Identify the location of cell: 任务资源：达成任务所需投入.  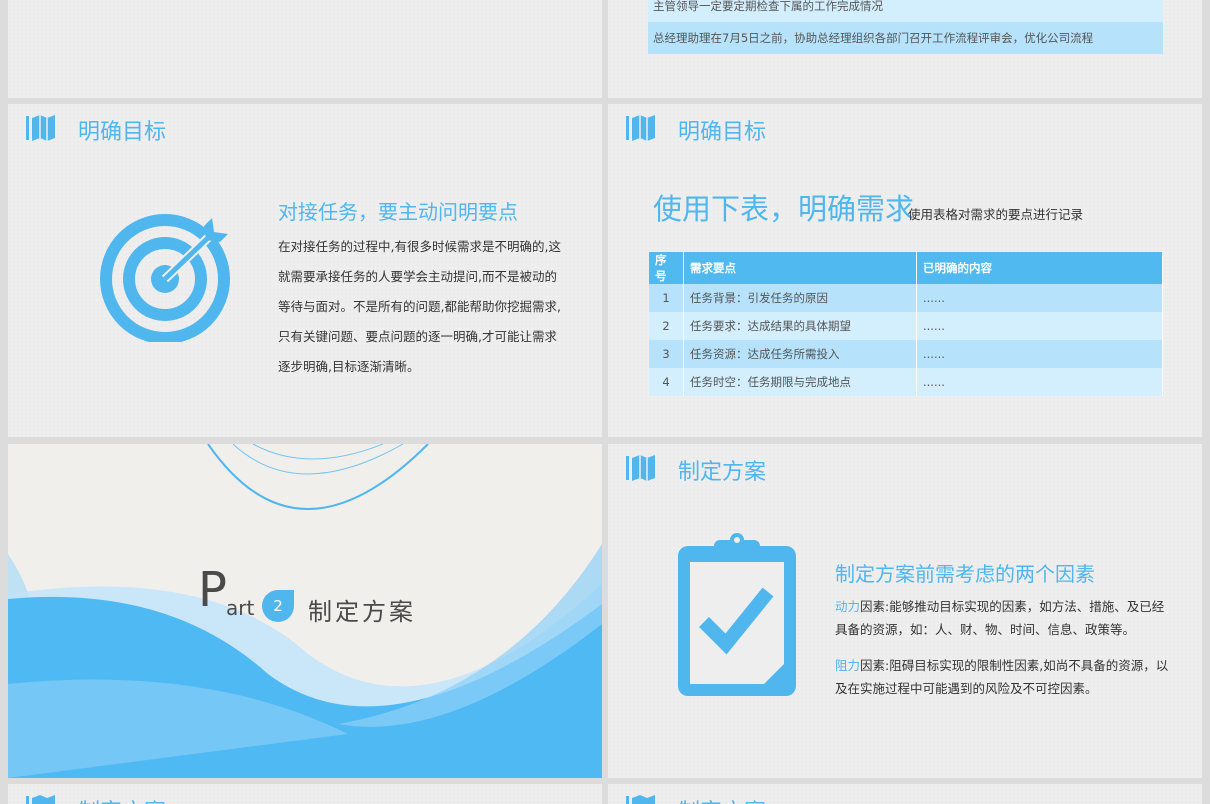
(800, 354).